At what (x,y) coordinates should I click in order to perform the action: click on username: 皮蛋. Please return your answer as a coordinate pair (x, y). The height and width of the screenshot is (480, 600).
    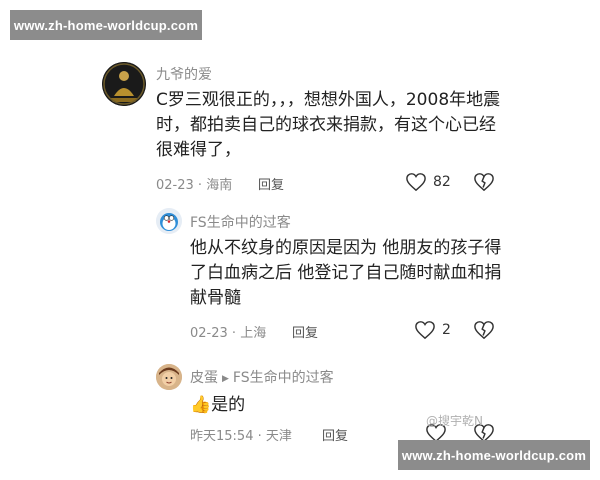
    Looking at the image, I should click on (204, 378).